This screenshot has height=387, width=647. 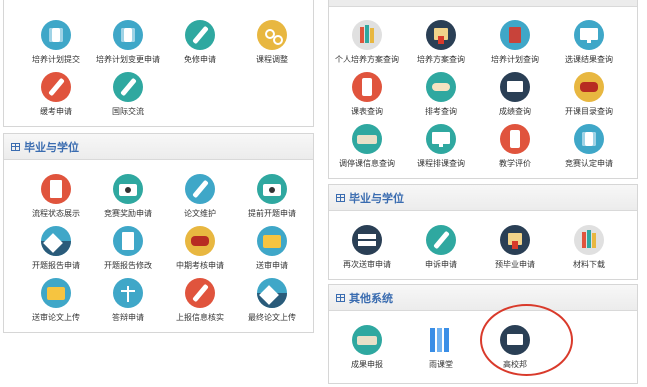 I want to click on app-item-label: 送审申请, so click(x=272, y=265).